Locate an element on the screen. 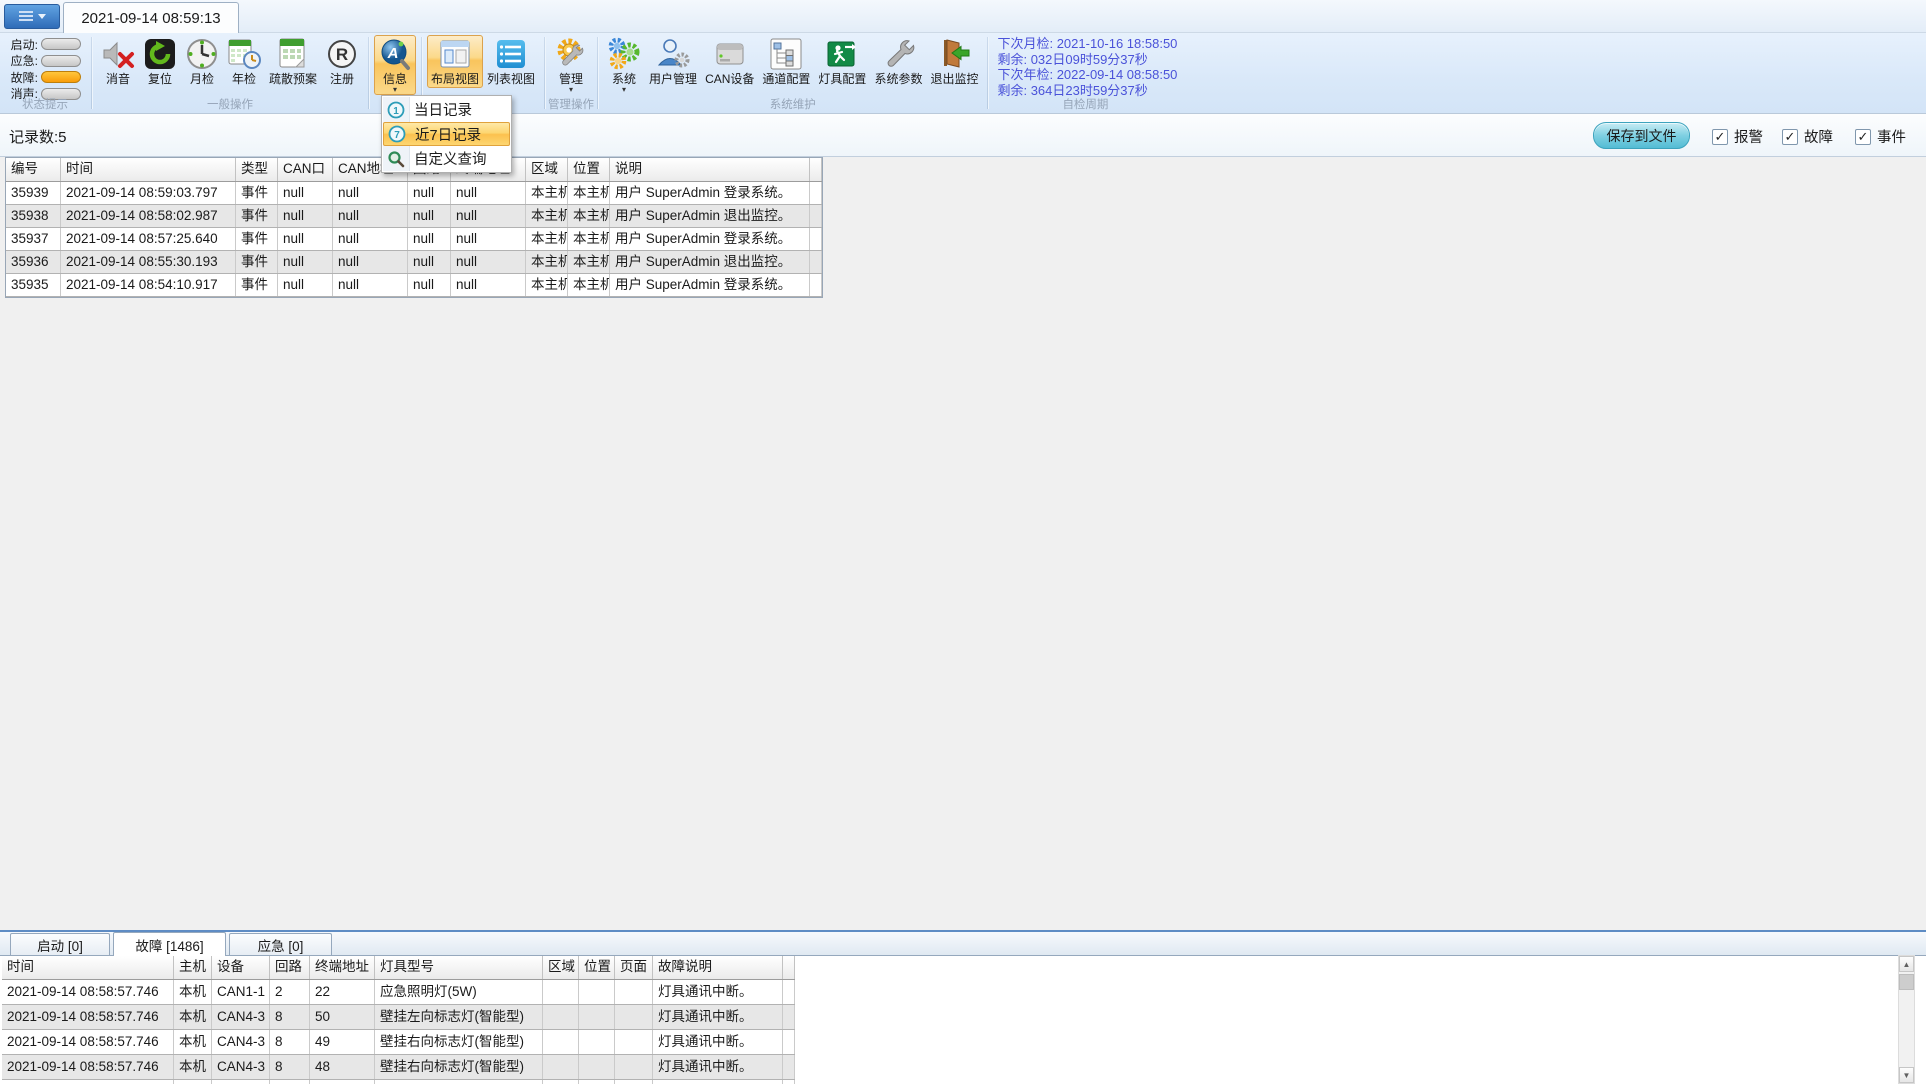  title-bar: 2021-09-14 08:59:13 is located at coordinates (963, 16).